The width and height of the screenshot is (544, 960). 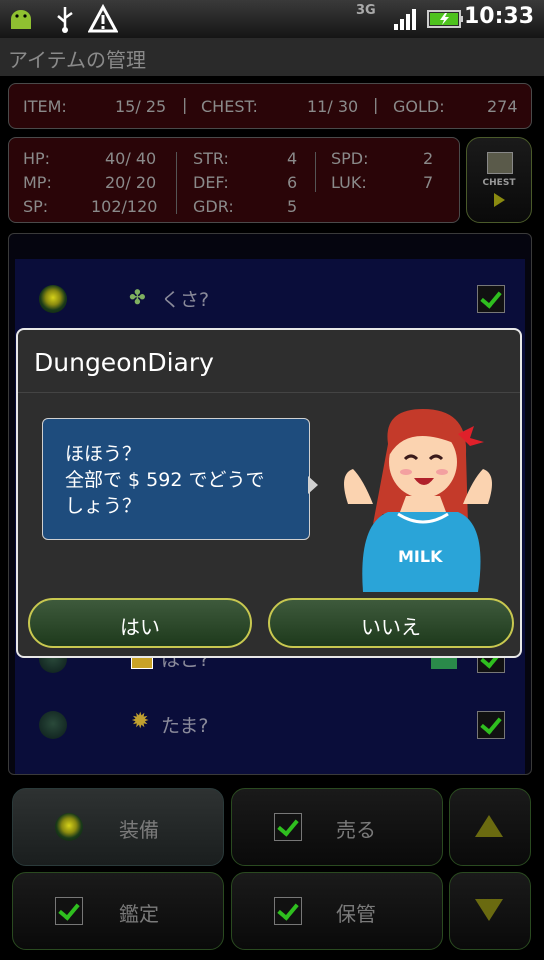 I want to click on def-value: 6, so click(x=292, y=182).